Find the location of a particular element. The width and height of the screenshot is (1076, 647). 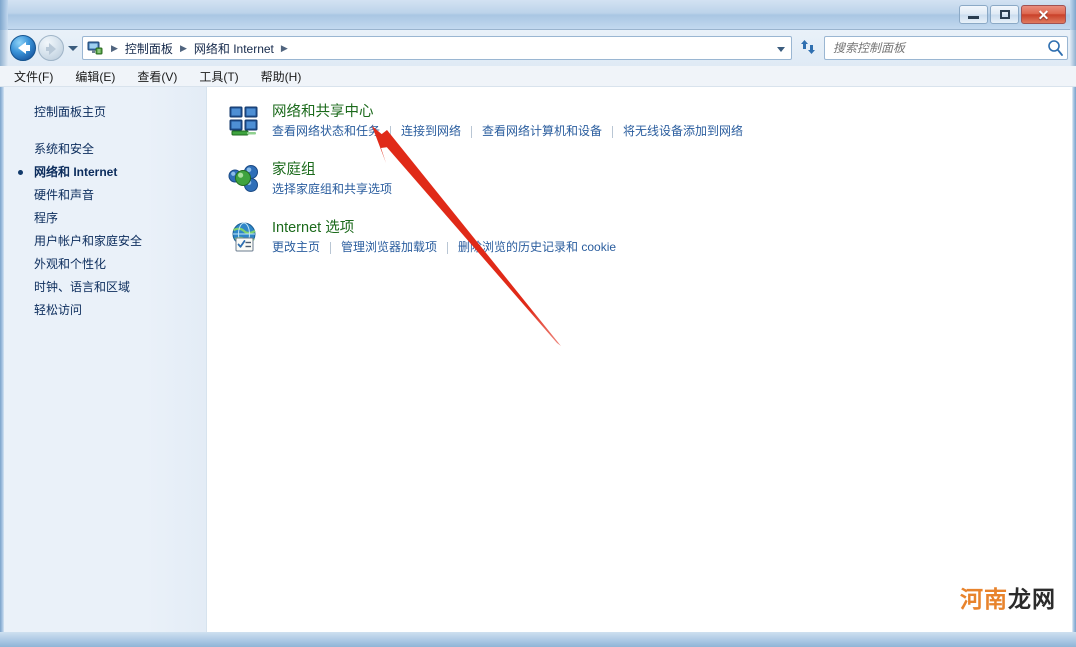

active-bullet-icon is located at coordinates (20, 172).